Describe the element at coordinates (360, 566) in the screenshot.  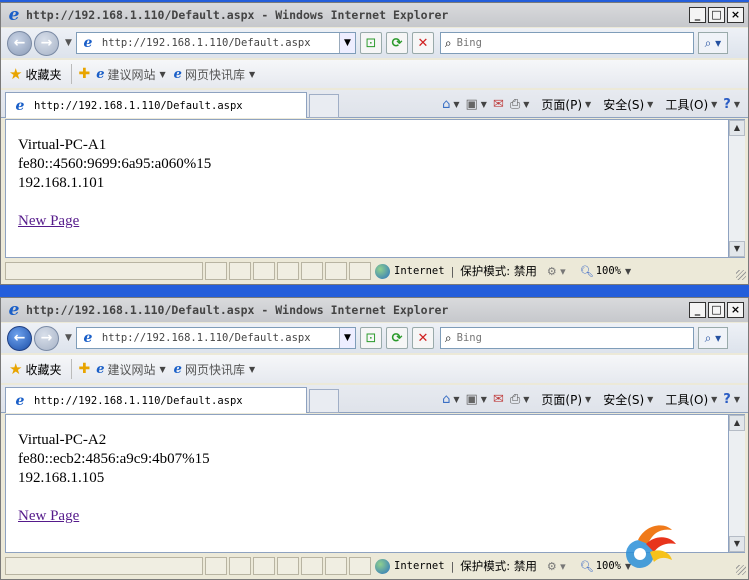
I see `status-field` at that location.